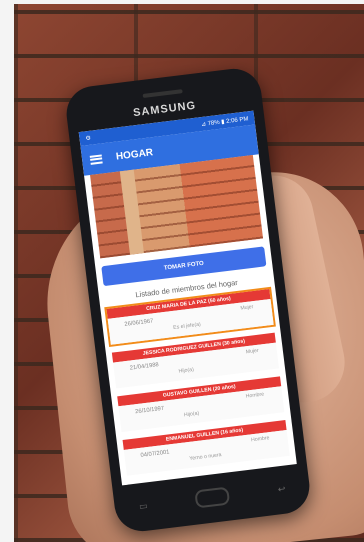 The image size is (364, 542). I want to click on photo-wooden-post, so click(131, 212).